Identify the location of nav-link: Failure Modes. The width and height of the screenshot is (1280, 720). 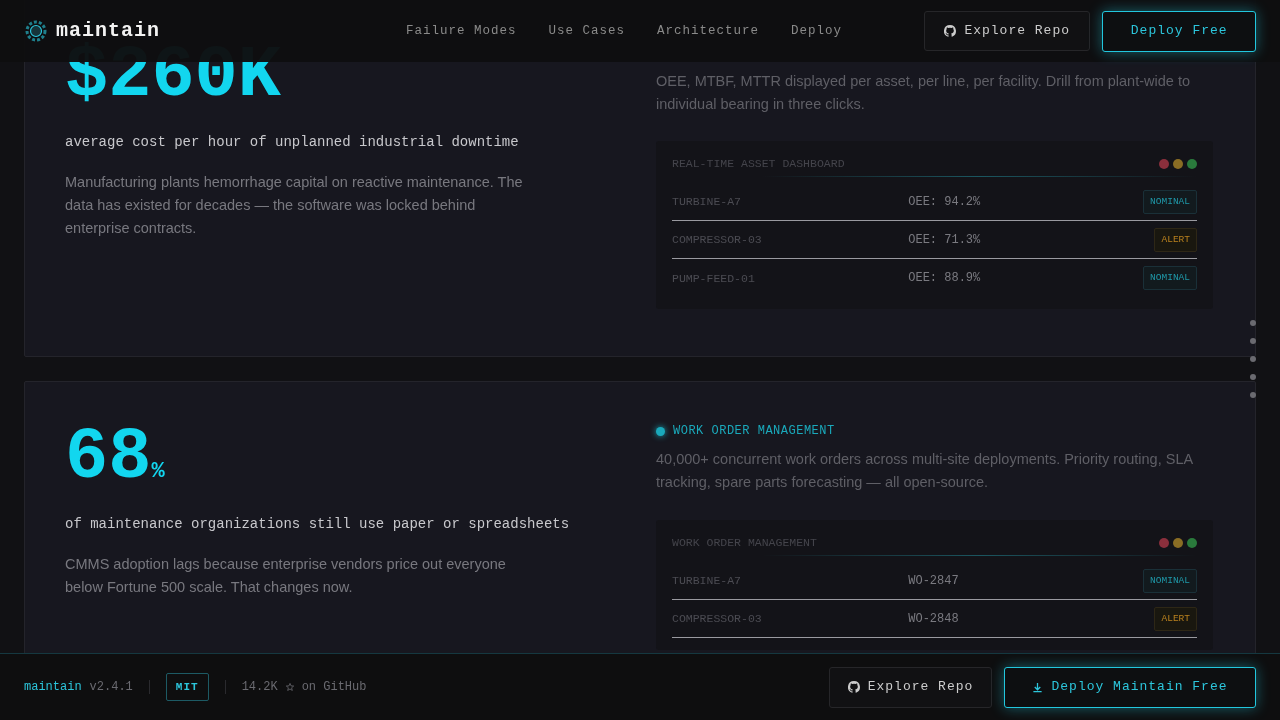
(461, 31).